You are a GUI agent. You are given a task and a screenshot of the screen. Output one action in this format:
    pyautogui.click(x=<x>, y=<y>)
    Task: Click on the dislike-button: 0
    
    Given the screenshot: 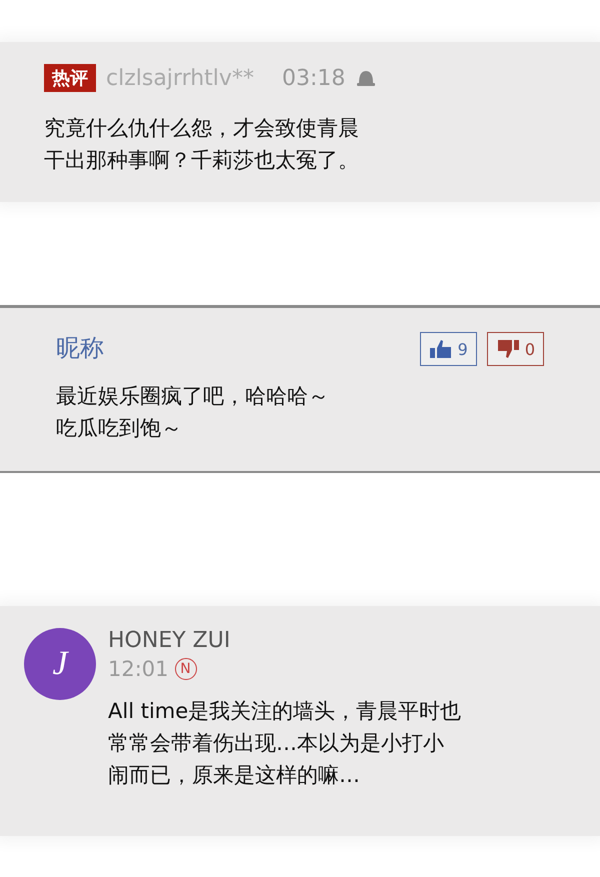 What is the action you would take?
    pyautogui.click(x=515, y=349)
    